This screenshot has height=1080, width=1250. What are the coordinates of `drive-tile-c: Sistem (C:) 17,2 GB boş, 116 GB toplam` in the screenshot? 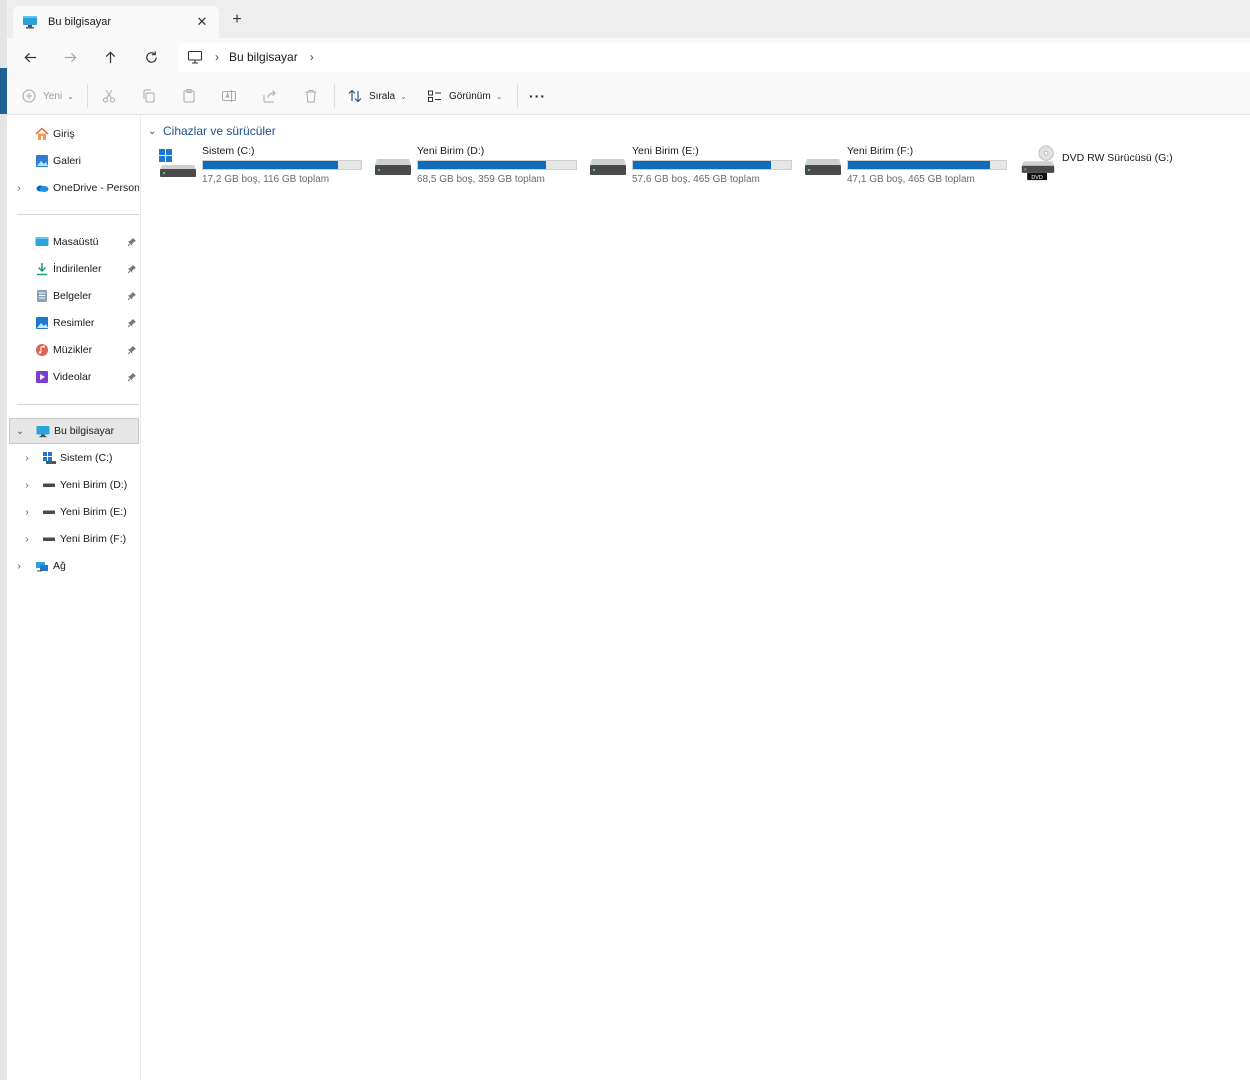 It's located at (264, 165).